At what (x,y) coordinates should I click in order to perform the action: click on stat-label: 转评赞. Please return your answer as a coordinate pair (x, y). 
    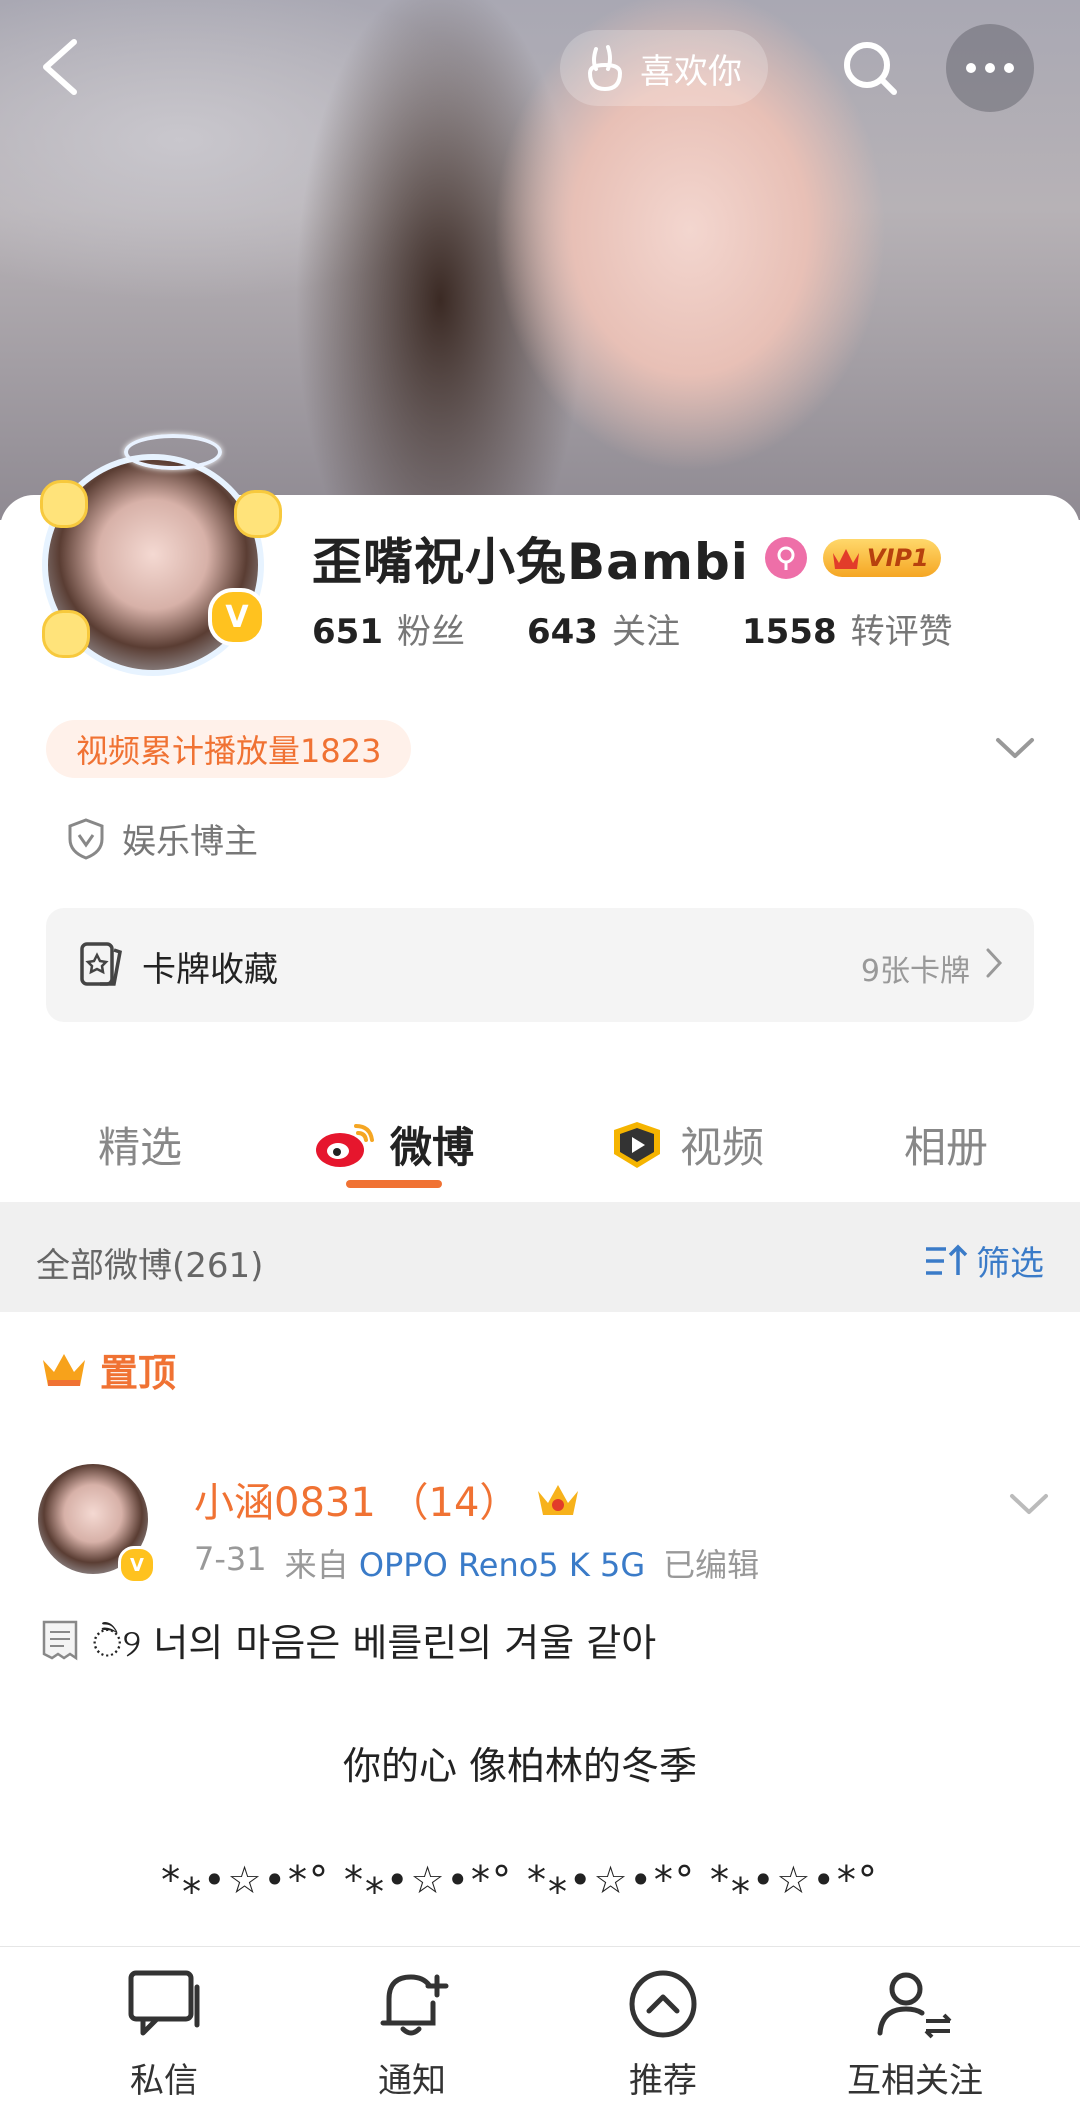
    Looking at the image, I should click on (901, 632).